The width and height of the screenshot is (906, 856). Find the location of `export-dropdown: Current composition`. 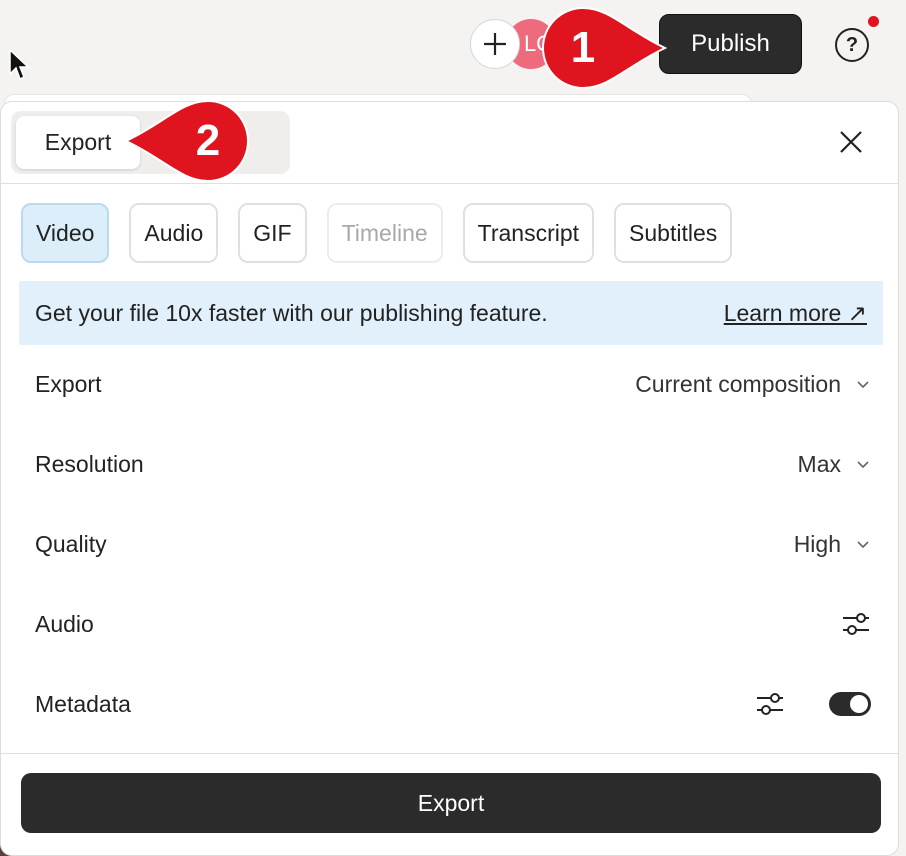

export-dropdown: Current composition is located at coordinates (753, 384).